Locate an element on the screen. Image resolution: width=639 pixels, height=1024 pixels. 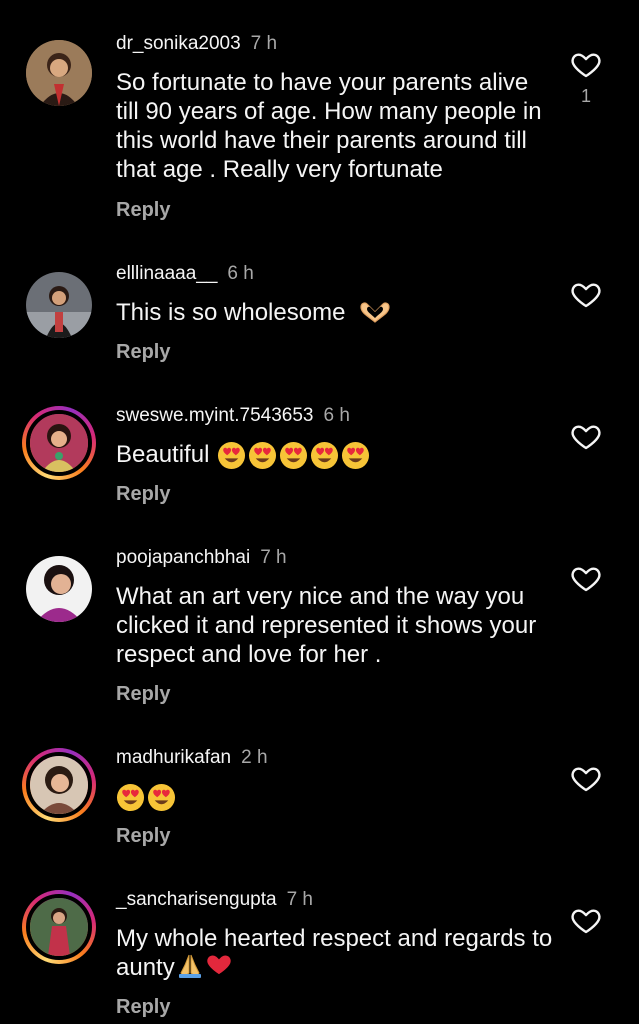
red-heart-icon is located at coordinates (219, 969).